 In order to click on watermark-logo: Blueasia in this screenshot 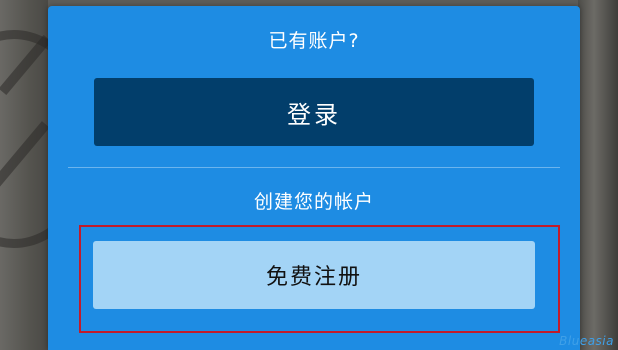, I will do `click(586, 341)`.